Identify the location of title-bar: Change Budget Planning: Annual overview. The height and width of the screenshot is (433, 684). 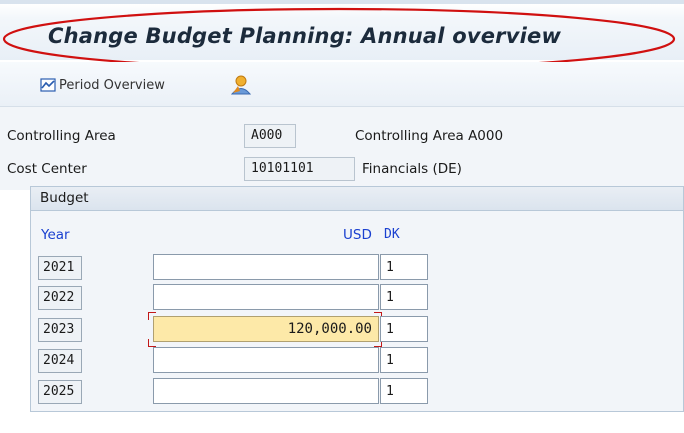
(342, 30).